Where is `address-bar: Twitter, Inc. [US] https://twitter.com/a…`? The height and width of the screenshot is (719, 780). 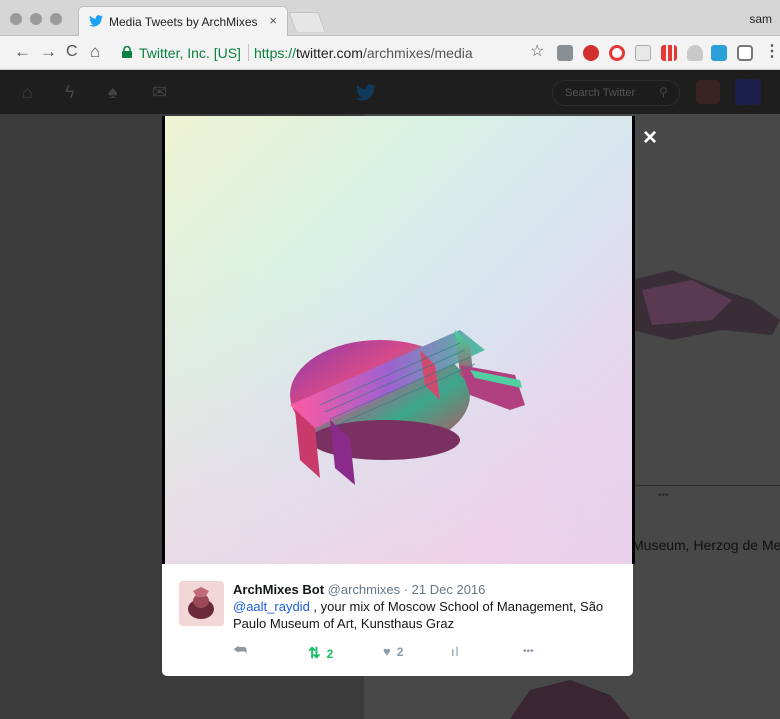
address-bar: Twitter, Inc. [US] https://twitter.com/a… is located at coordinates (332, 53).